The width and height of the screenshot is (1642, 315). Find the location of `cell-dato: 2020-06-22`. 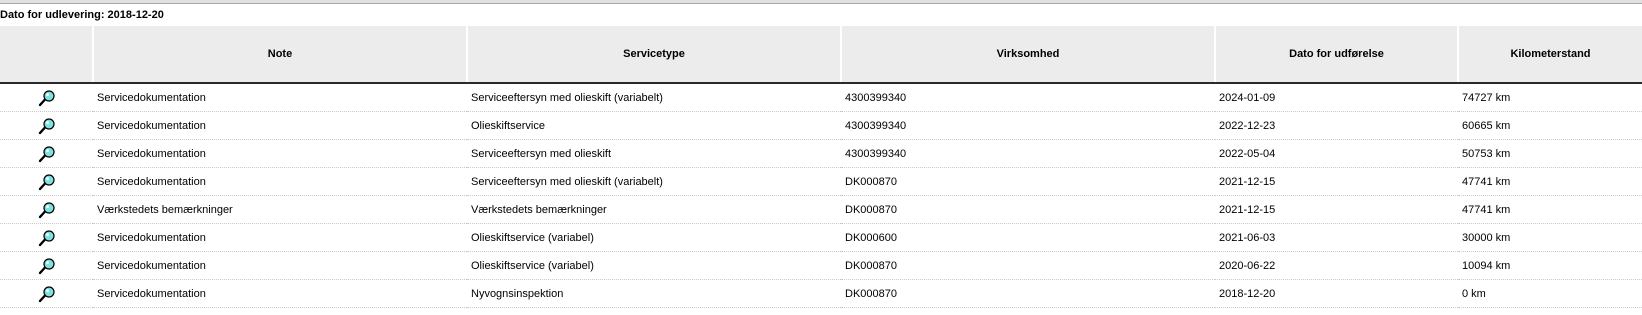

cell-dato: 2020-06-22 is located at coordinates (1336, 265).